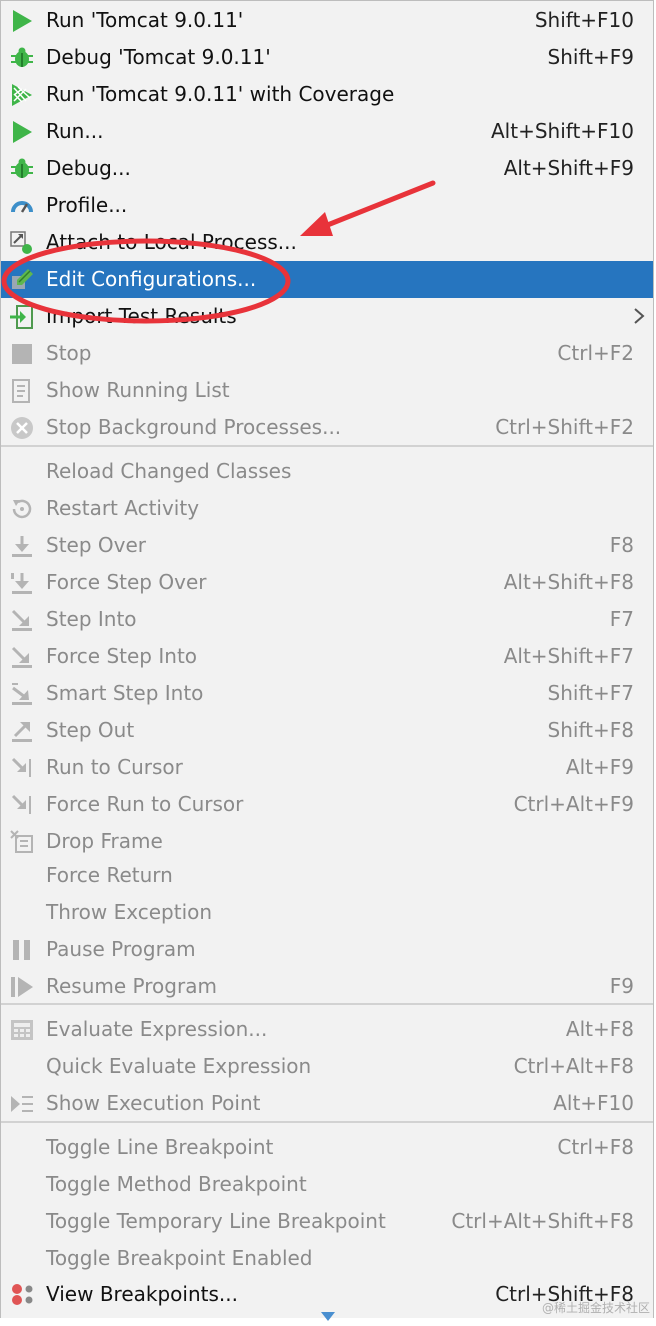  I want to click on menu-item-shortcut: Alt+Shift+F7, so click(568, 656).